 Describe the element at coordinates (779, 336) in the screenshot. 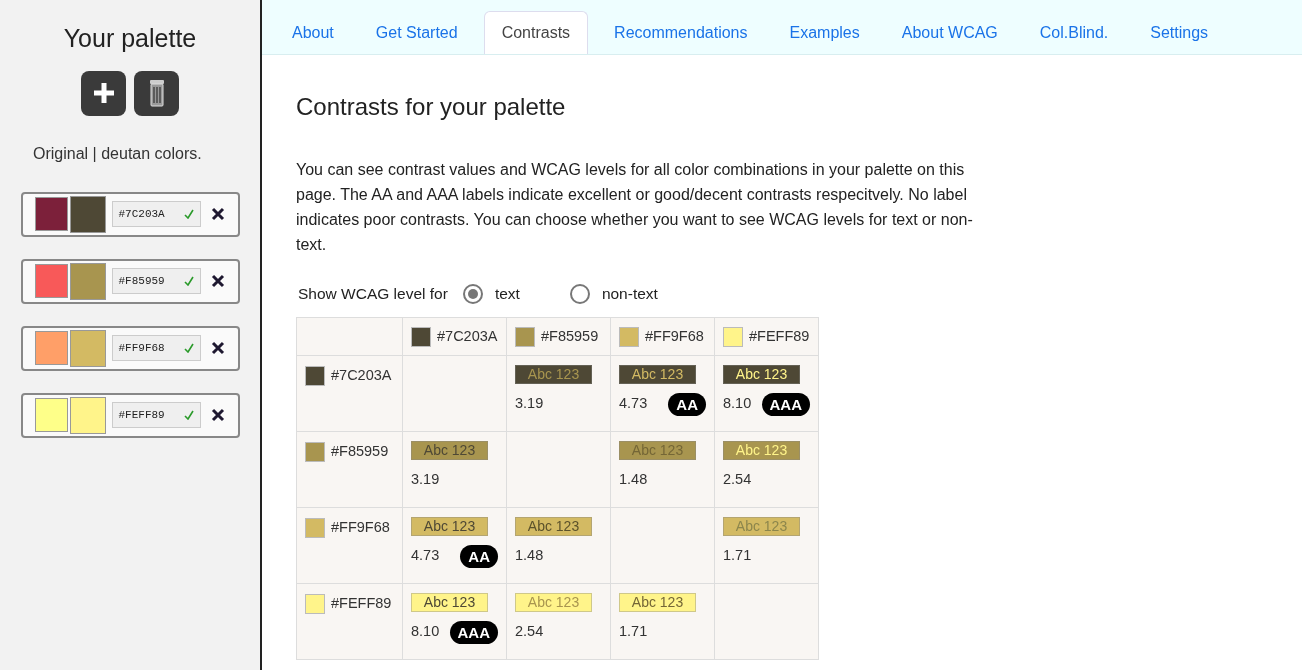

I see `column-header: #FEFF89` at that location.